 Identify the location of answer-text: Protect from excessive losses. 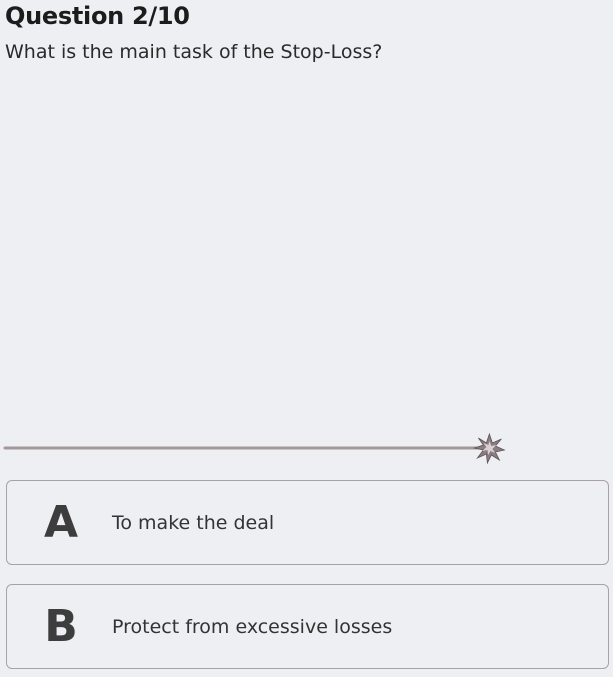
(252, 626).